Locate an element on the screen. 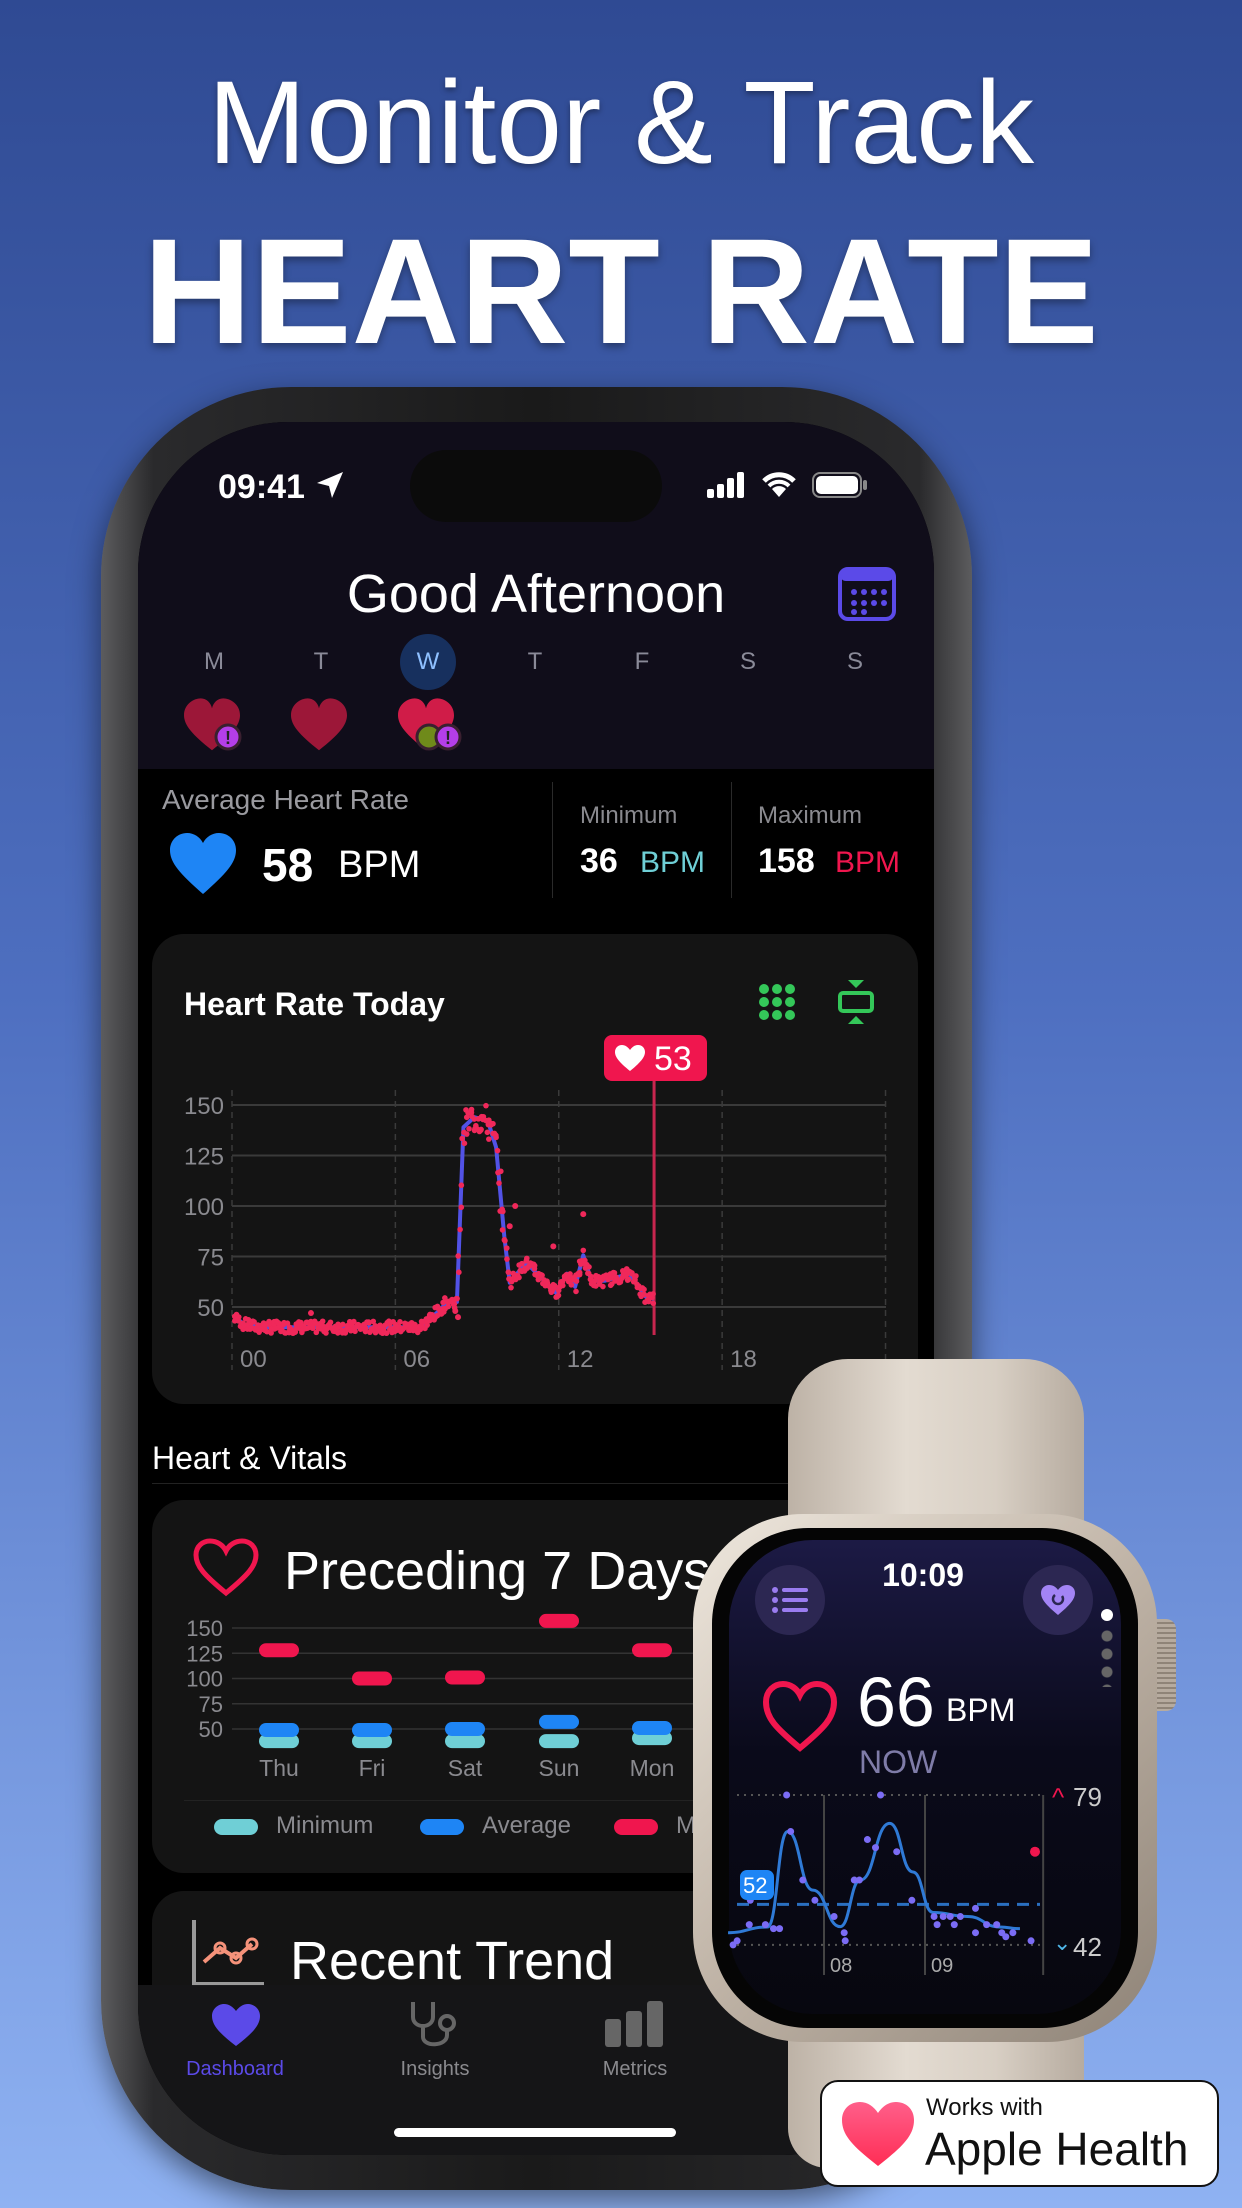 The width and height of the screenshot is (1242, 2208). watch-avg-badge: 52 is located at coordinates (757, 1885).